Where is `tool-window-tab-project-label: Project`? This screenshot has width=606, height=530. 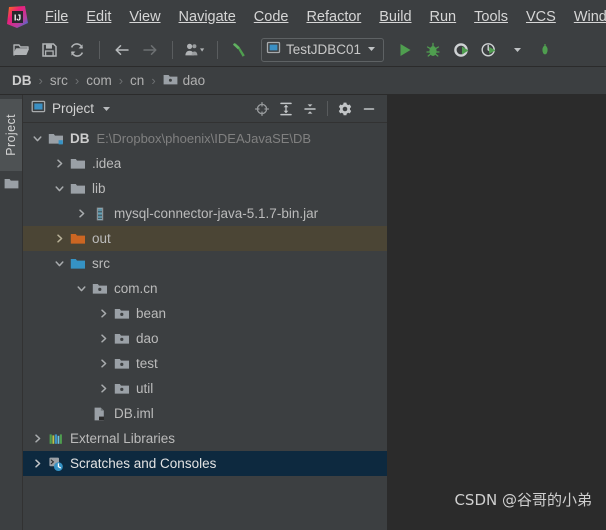
tool-window-tab-project-label: Project is located at coordinates (11, 135).